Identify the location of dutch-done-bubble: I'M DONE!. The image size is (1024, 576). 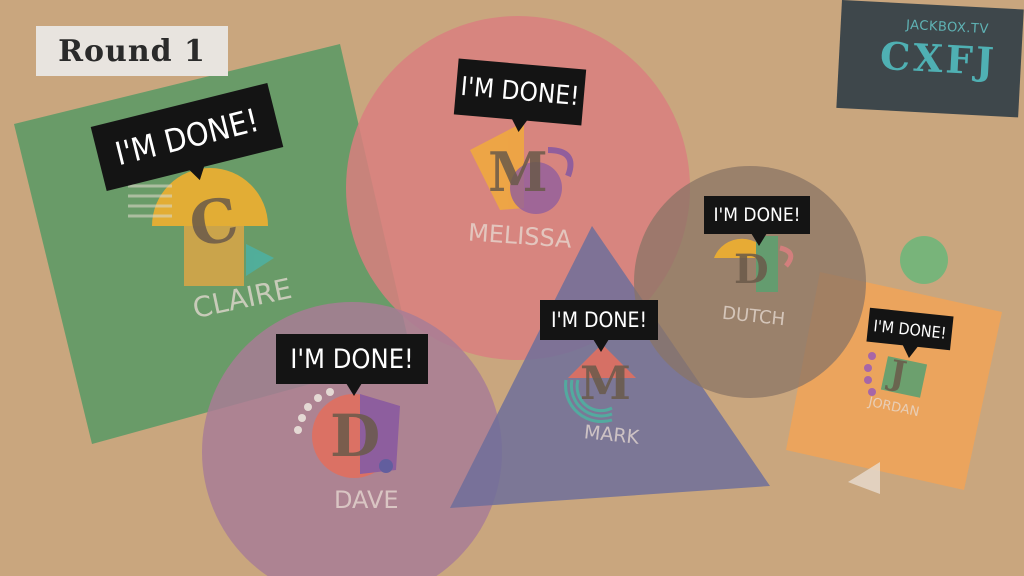
(757, 221).